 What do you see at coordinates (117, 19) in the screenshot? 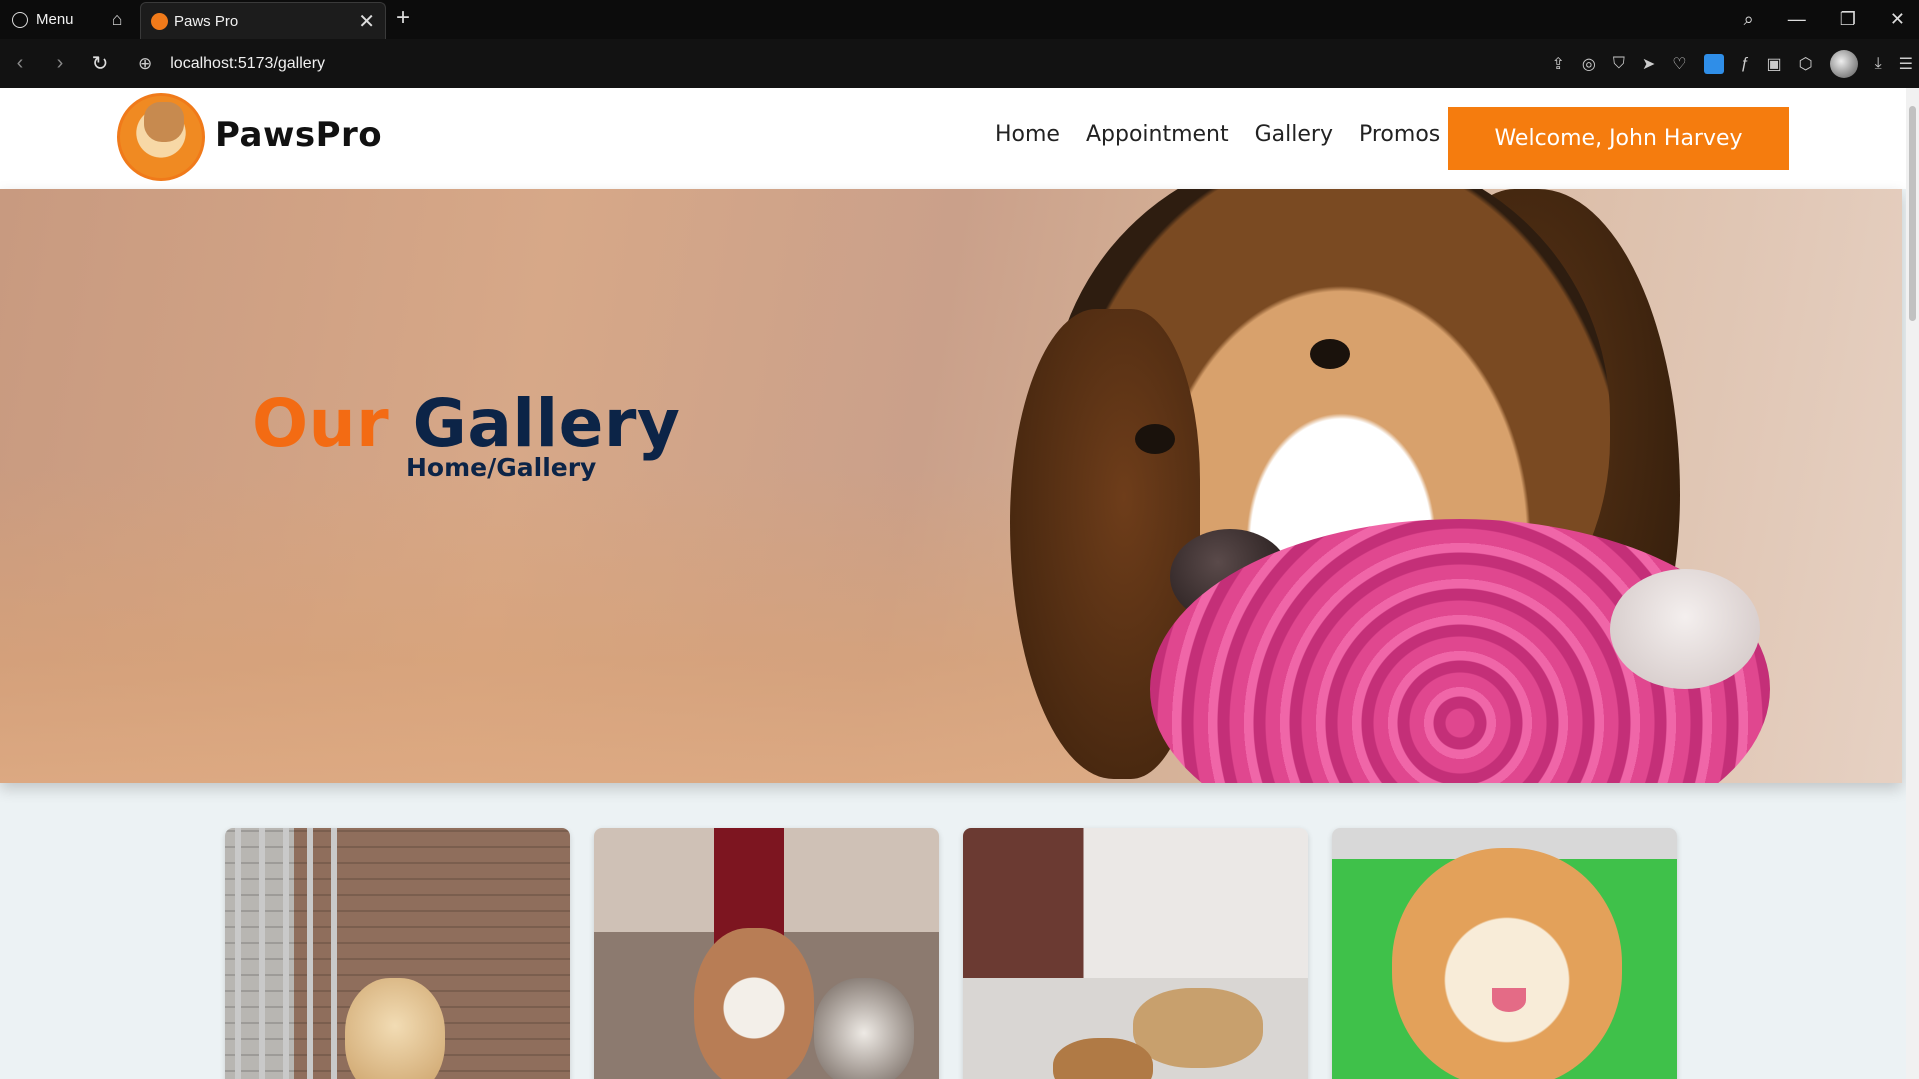
I see `gamepad-icon: ⌂` at bounding box center [117, 19].